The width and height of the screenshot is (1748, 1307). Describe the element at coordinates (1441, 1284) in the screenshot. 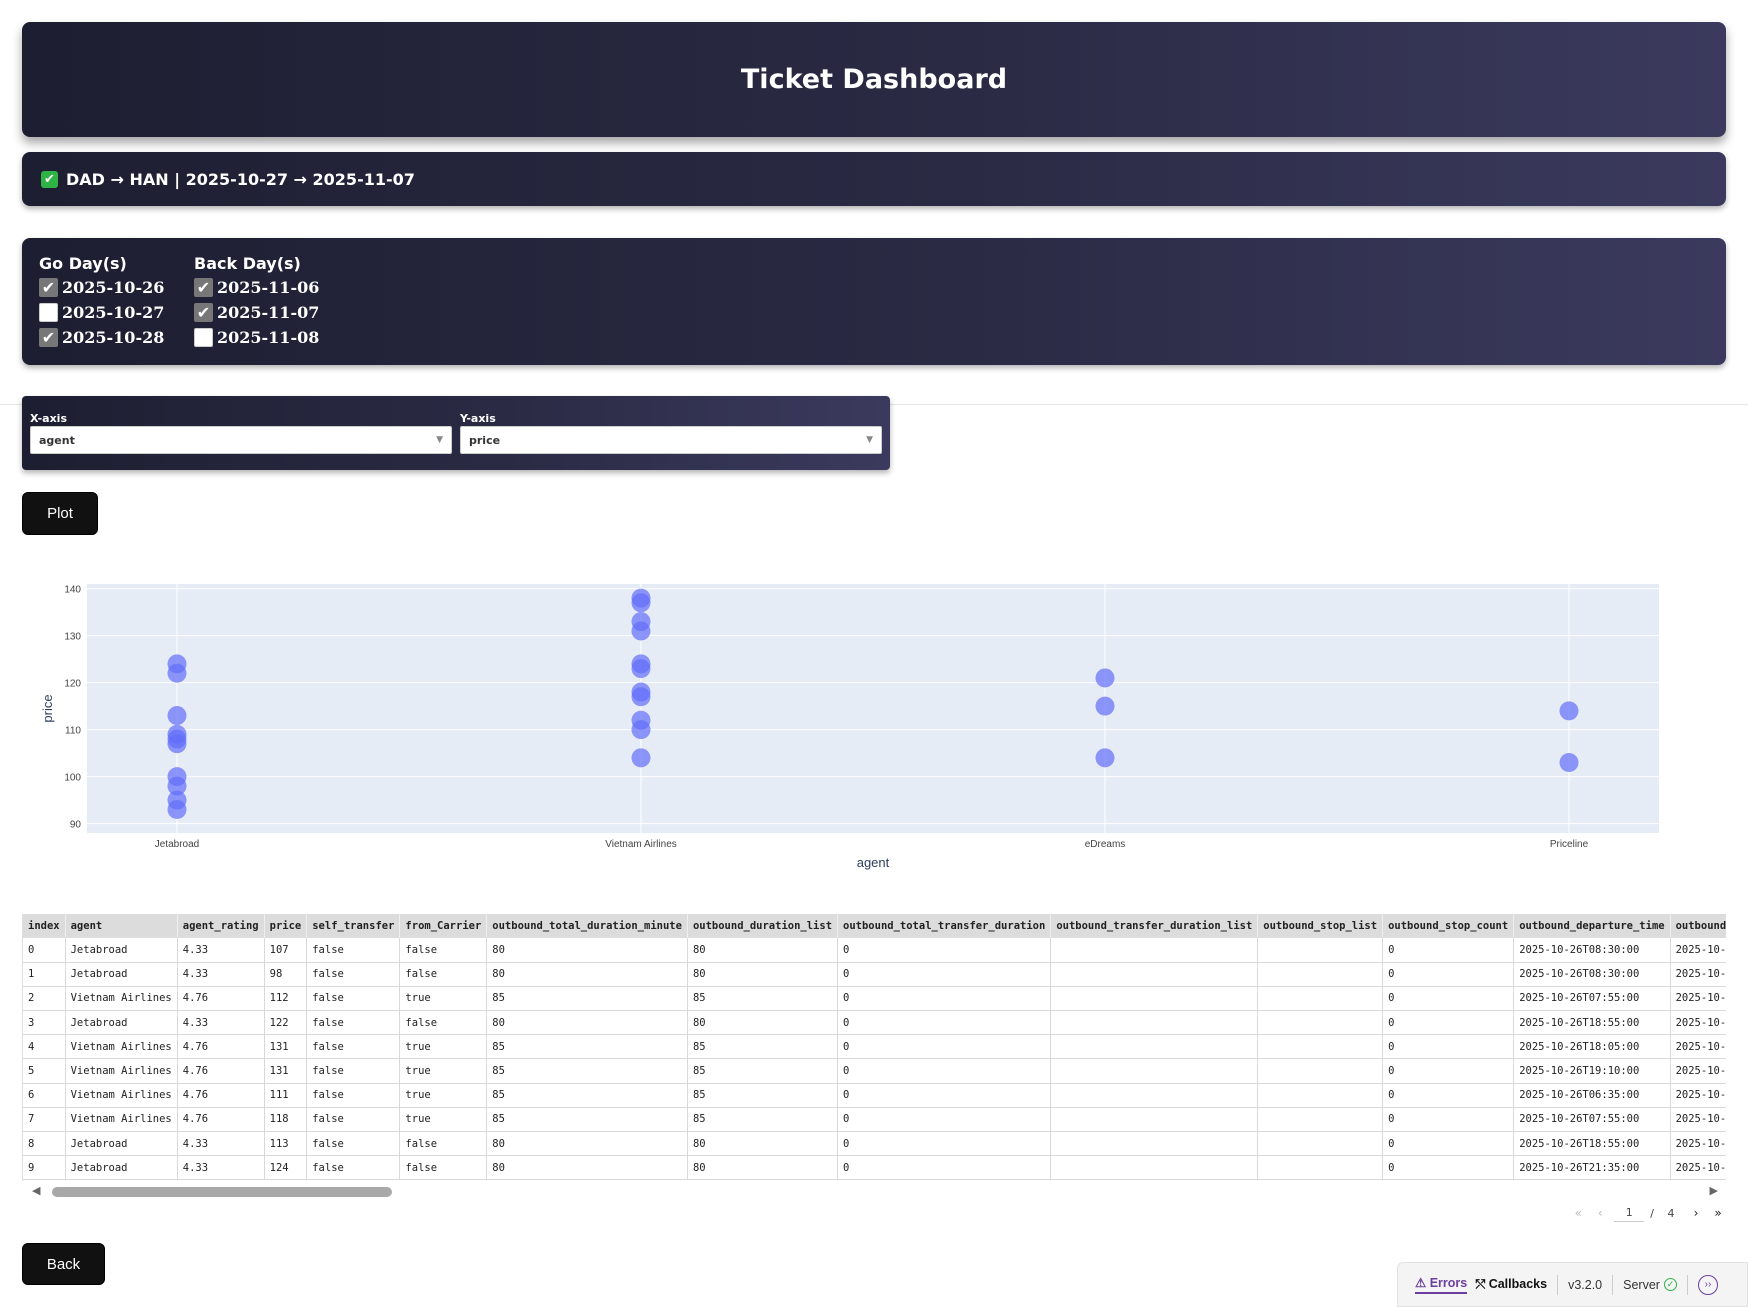

I see `errors-tab: ⚠ Errors` at that location.